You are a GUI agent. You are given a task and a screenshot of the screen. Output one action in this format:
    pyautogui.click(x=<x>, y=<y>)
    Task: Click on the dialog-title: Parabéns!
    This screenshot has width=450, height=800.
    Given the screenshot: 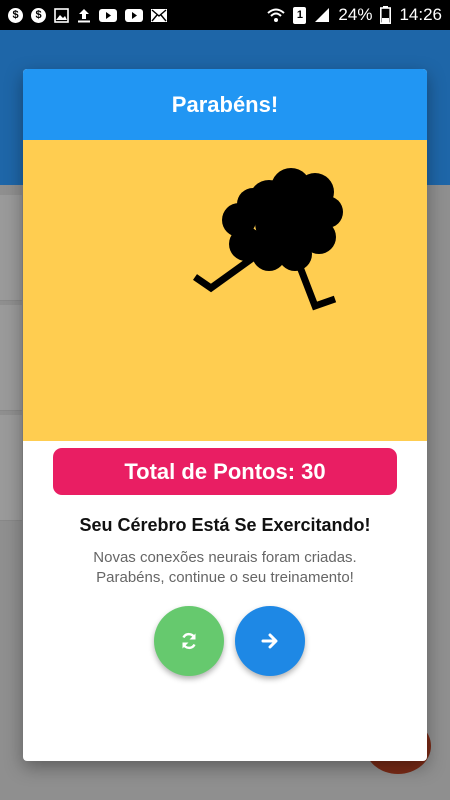 What is the action you would take?
    pyautogui.click(x=225, y=104)
    